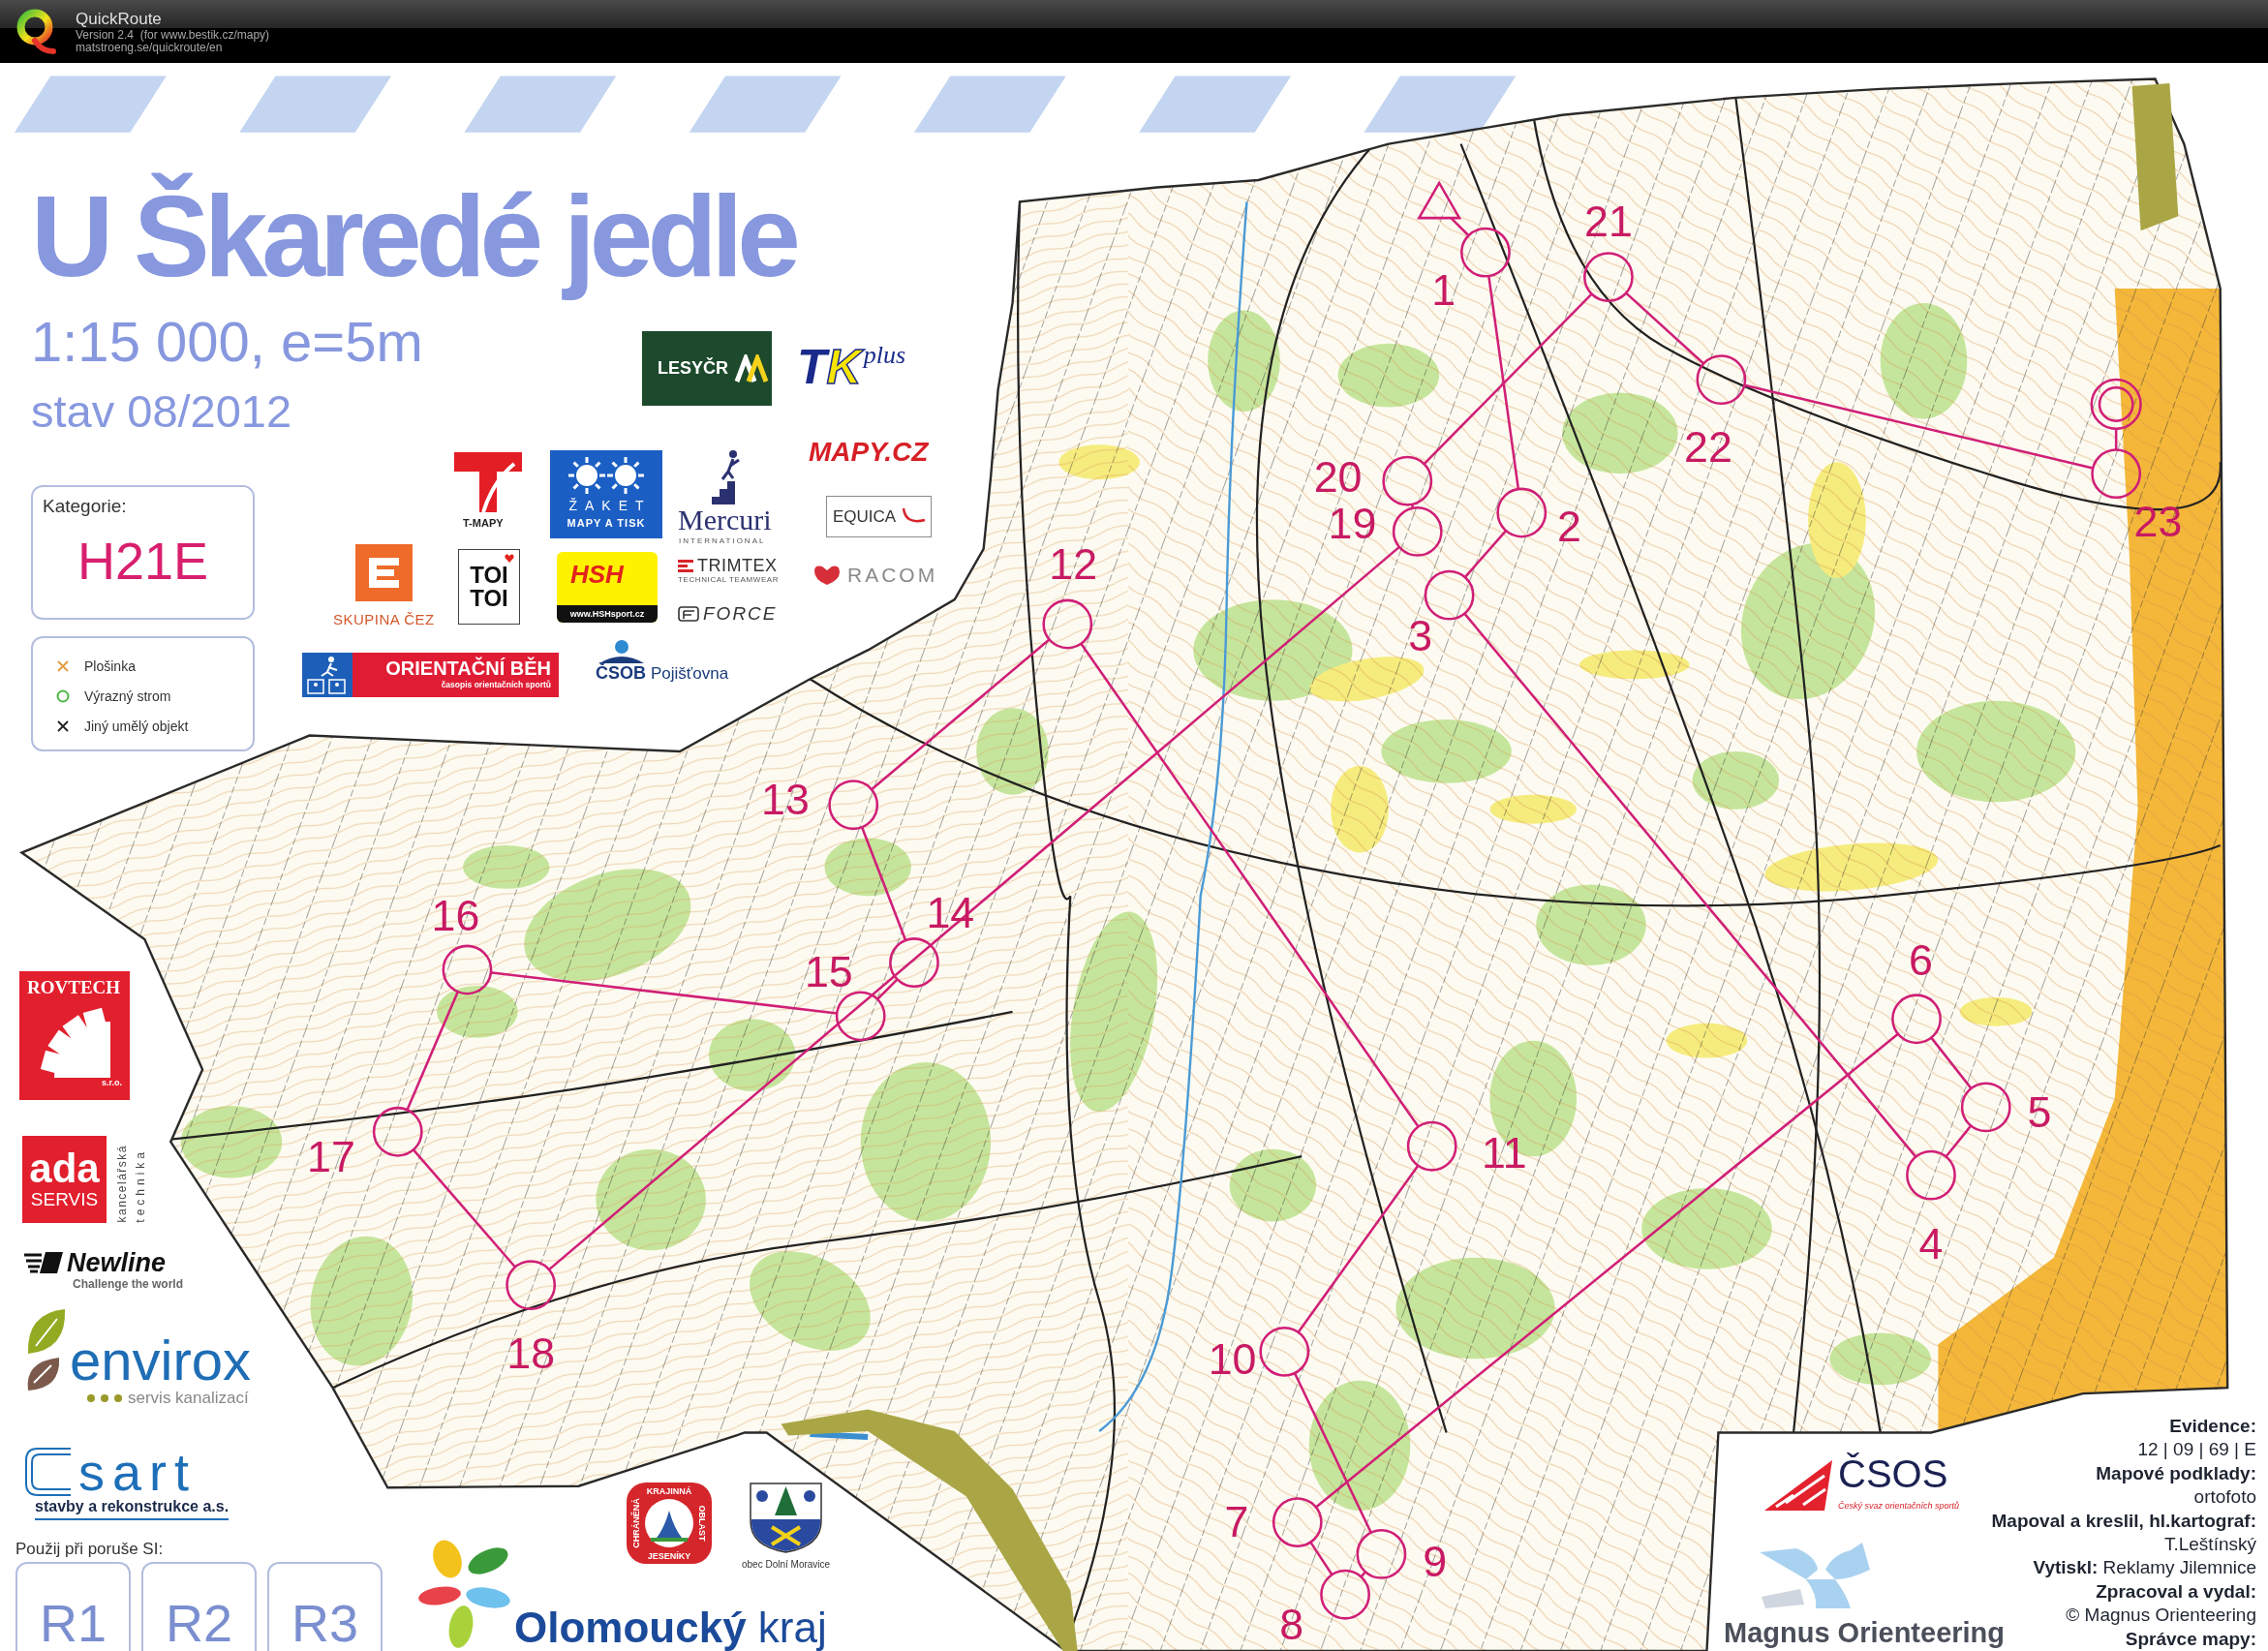  I want to click on letter-t-shape-icon, so click(488, 482).